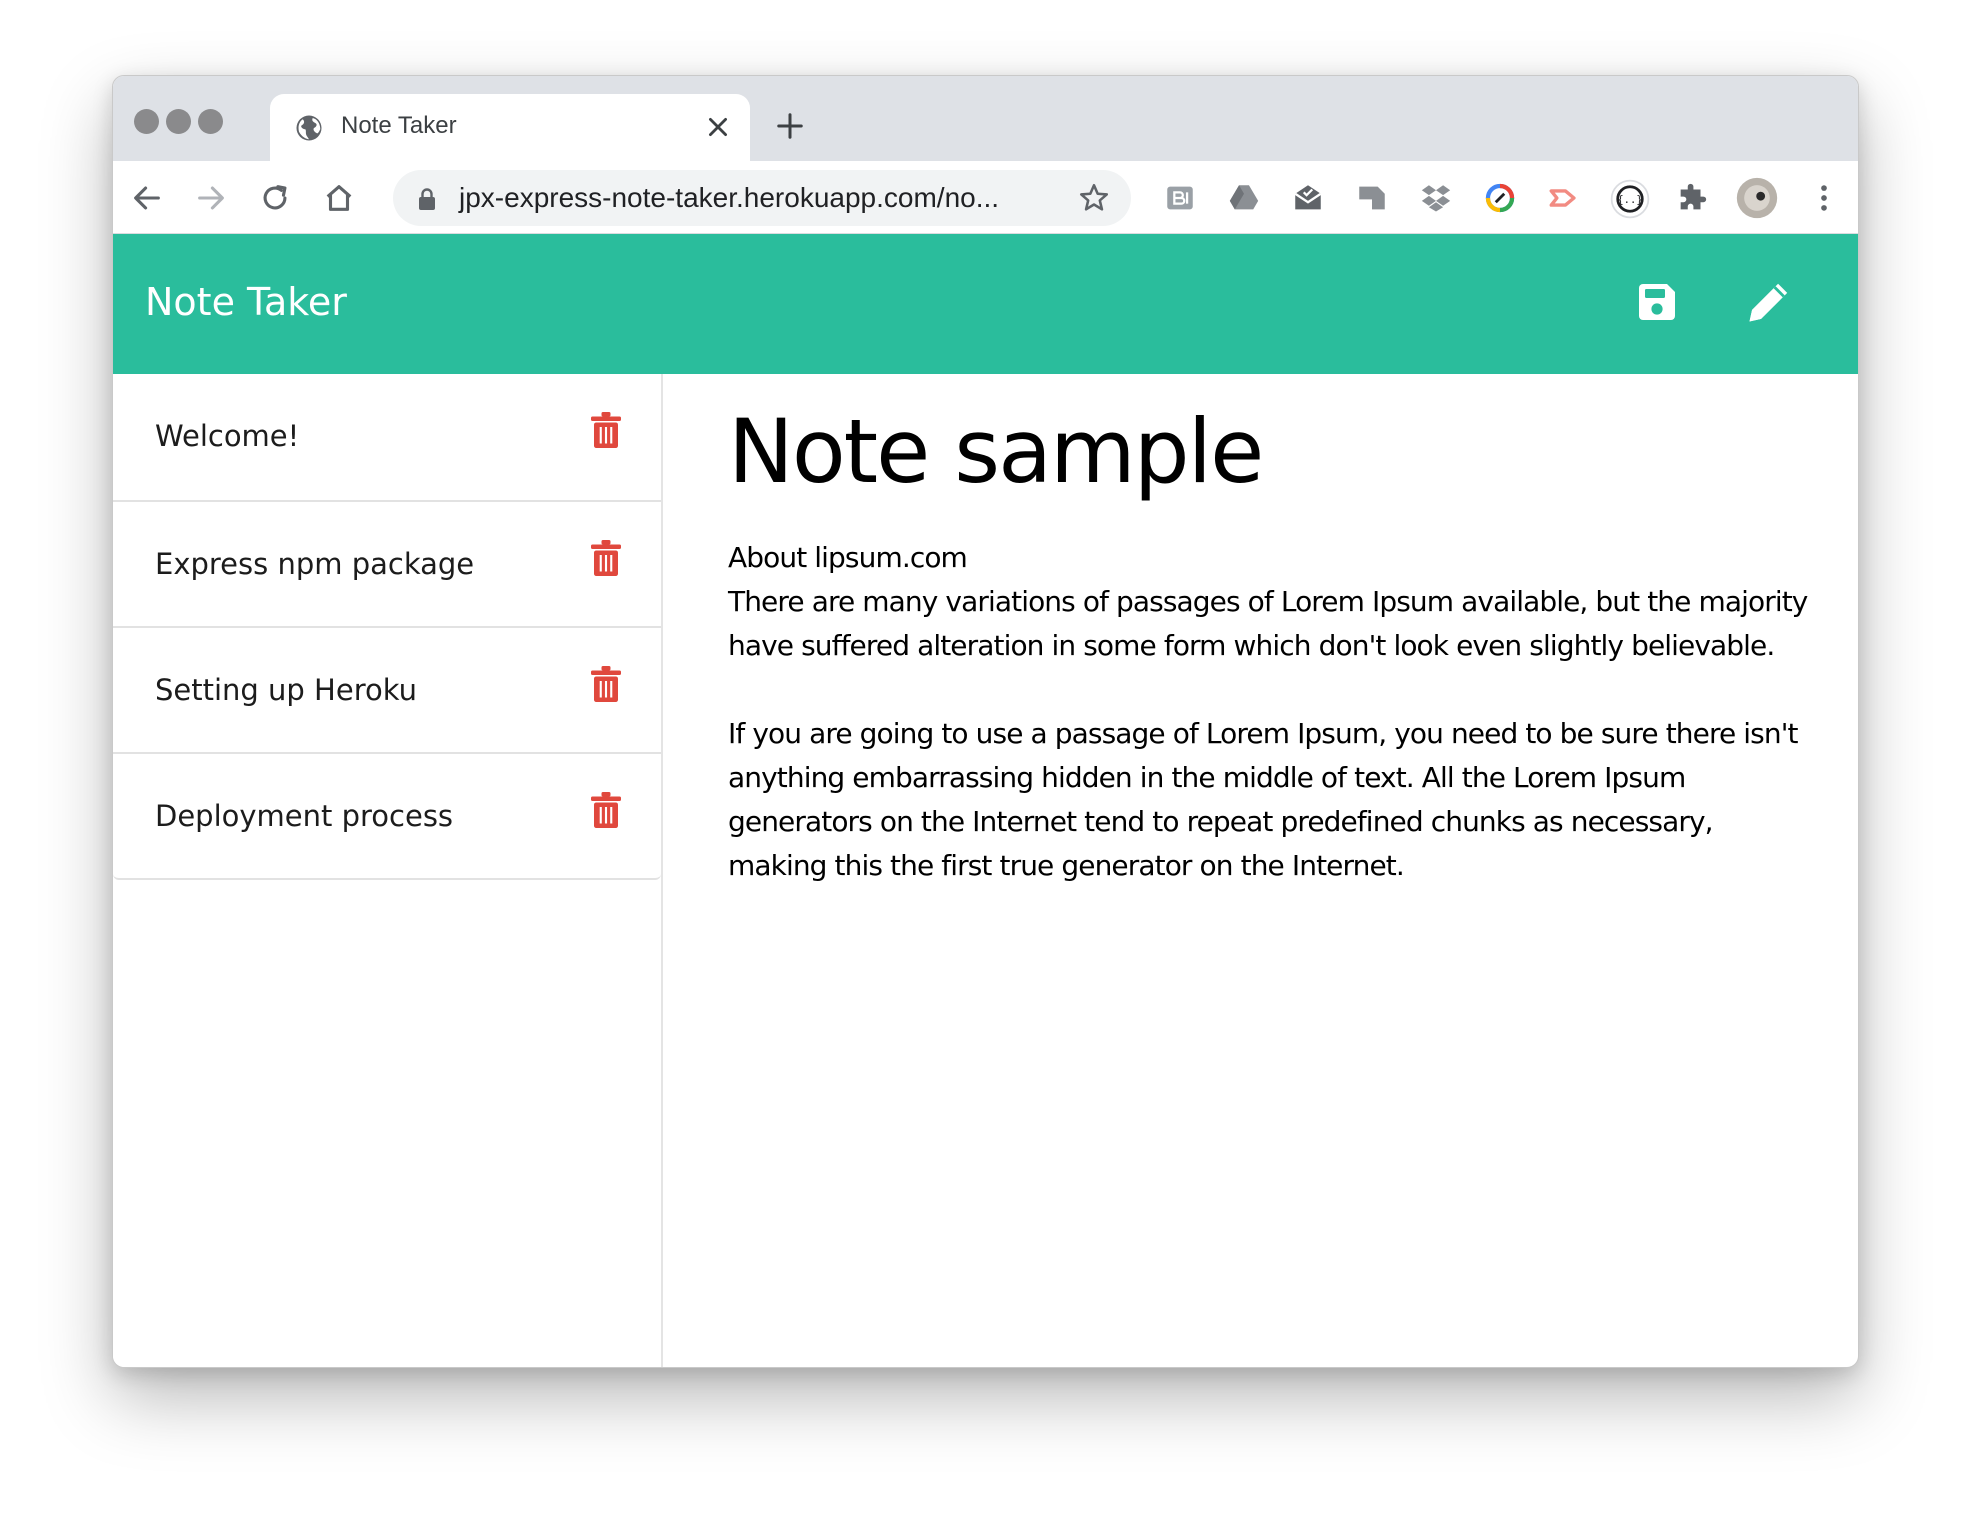  What do you see at coordinates (1824, 198) in the screenshot?
I see `more-vertical-icon` at bounding box center [1824, 198].